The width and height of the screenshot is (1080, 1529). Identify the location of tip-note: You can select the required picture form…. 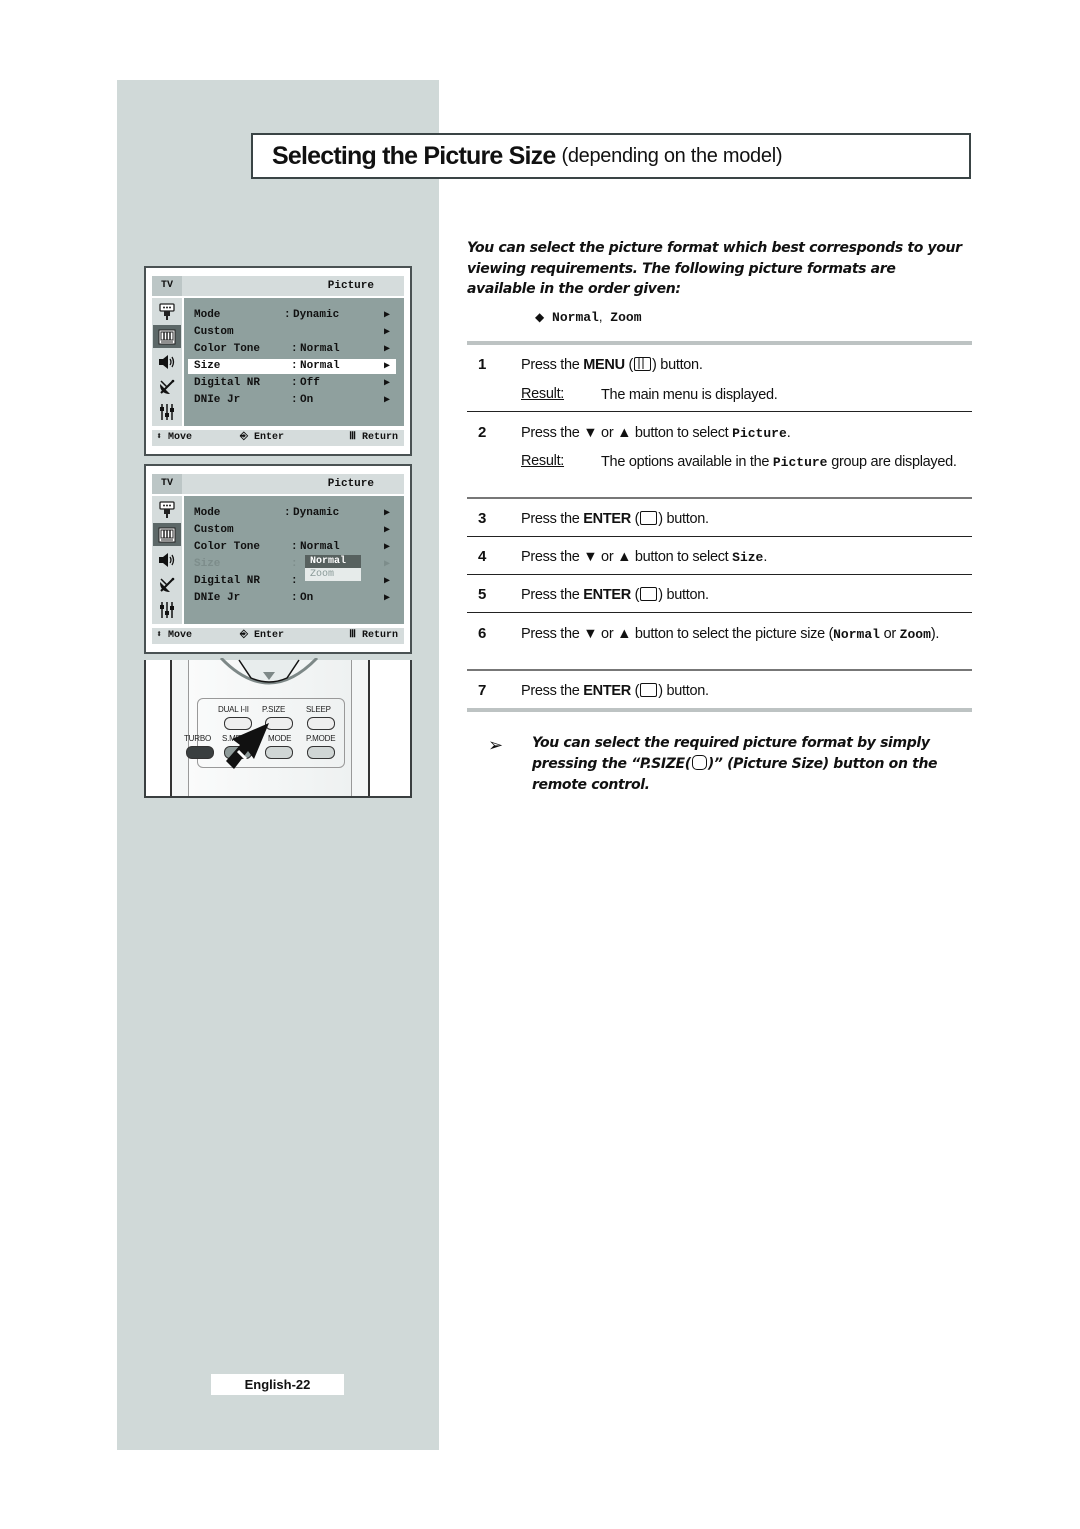
(735, 764).